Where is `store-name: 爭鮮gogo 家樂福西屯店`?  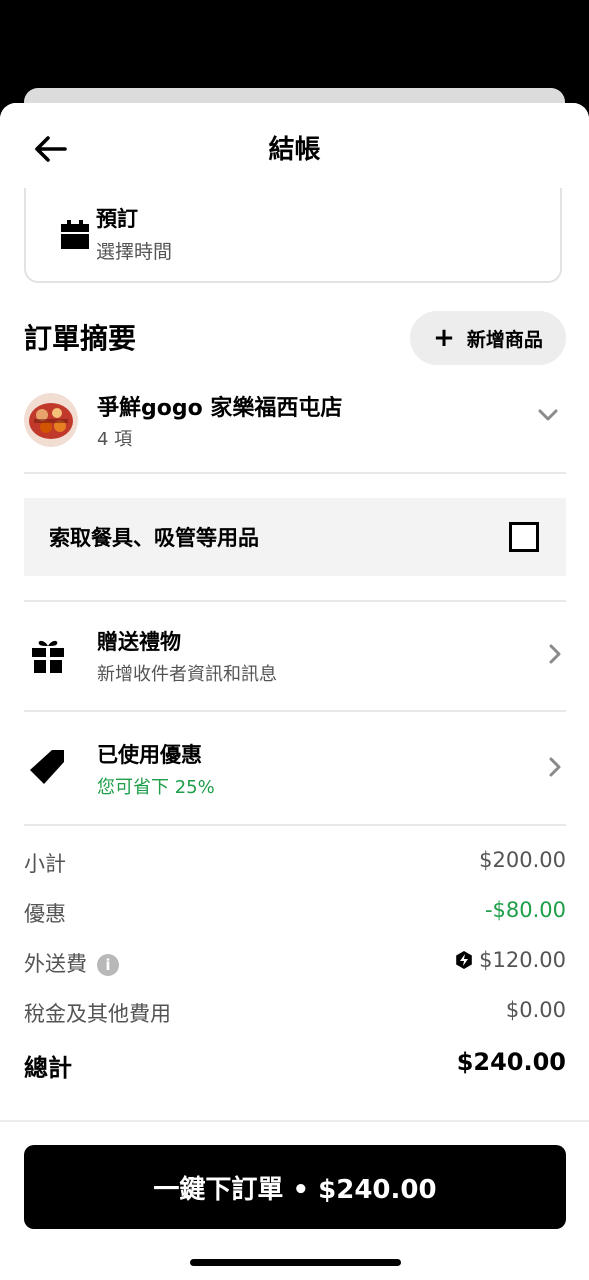
store-name: 爭鮮gogo 家樂福西屯店 is located at coordinates (220, 408).